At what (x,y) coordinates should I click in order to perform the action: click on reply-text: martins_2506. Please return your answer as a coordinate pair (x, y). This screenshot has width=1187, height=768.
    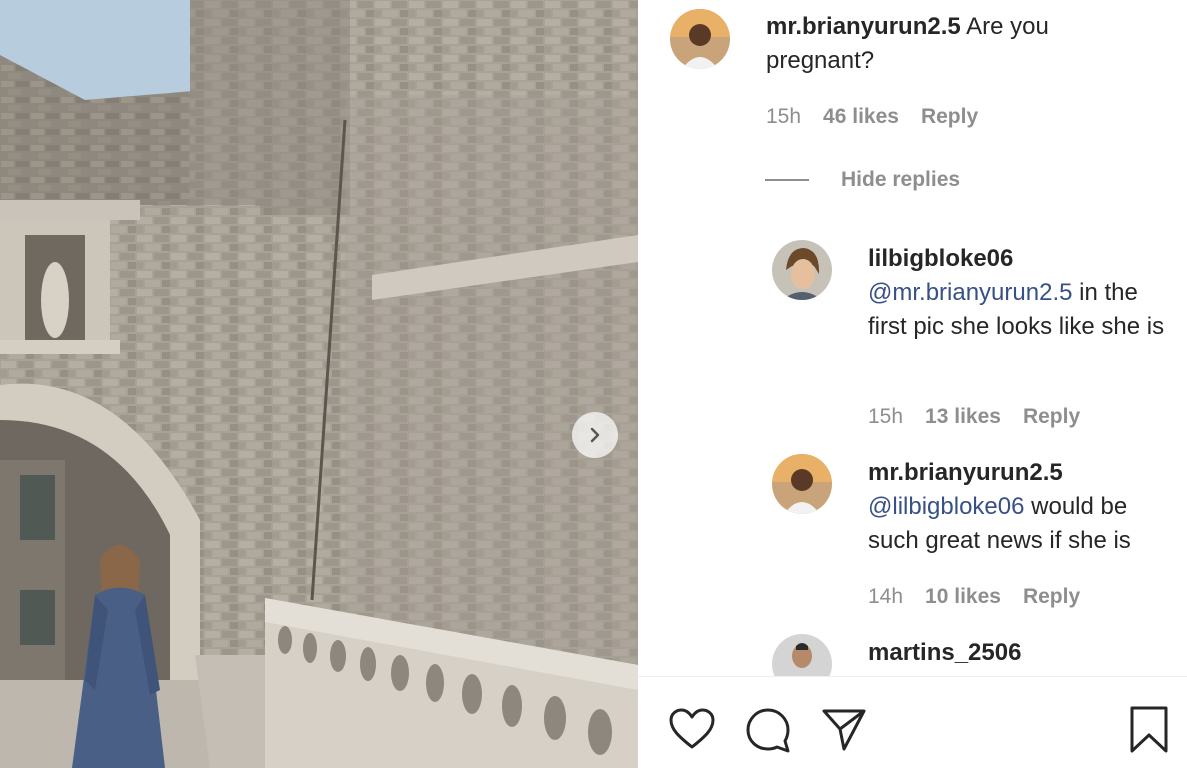
    Looking at the image, I should click on (1020, 653).